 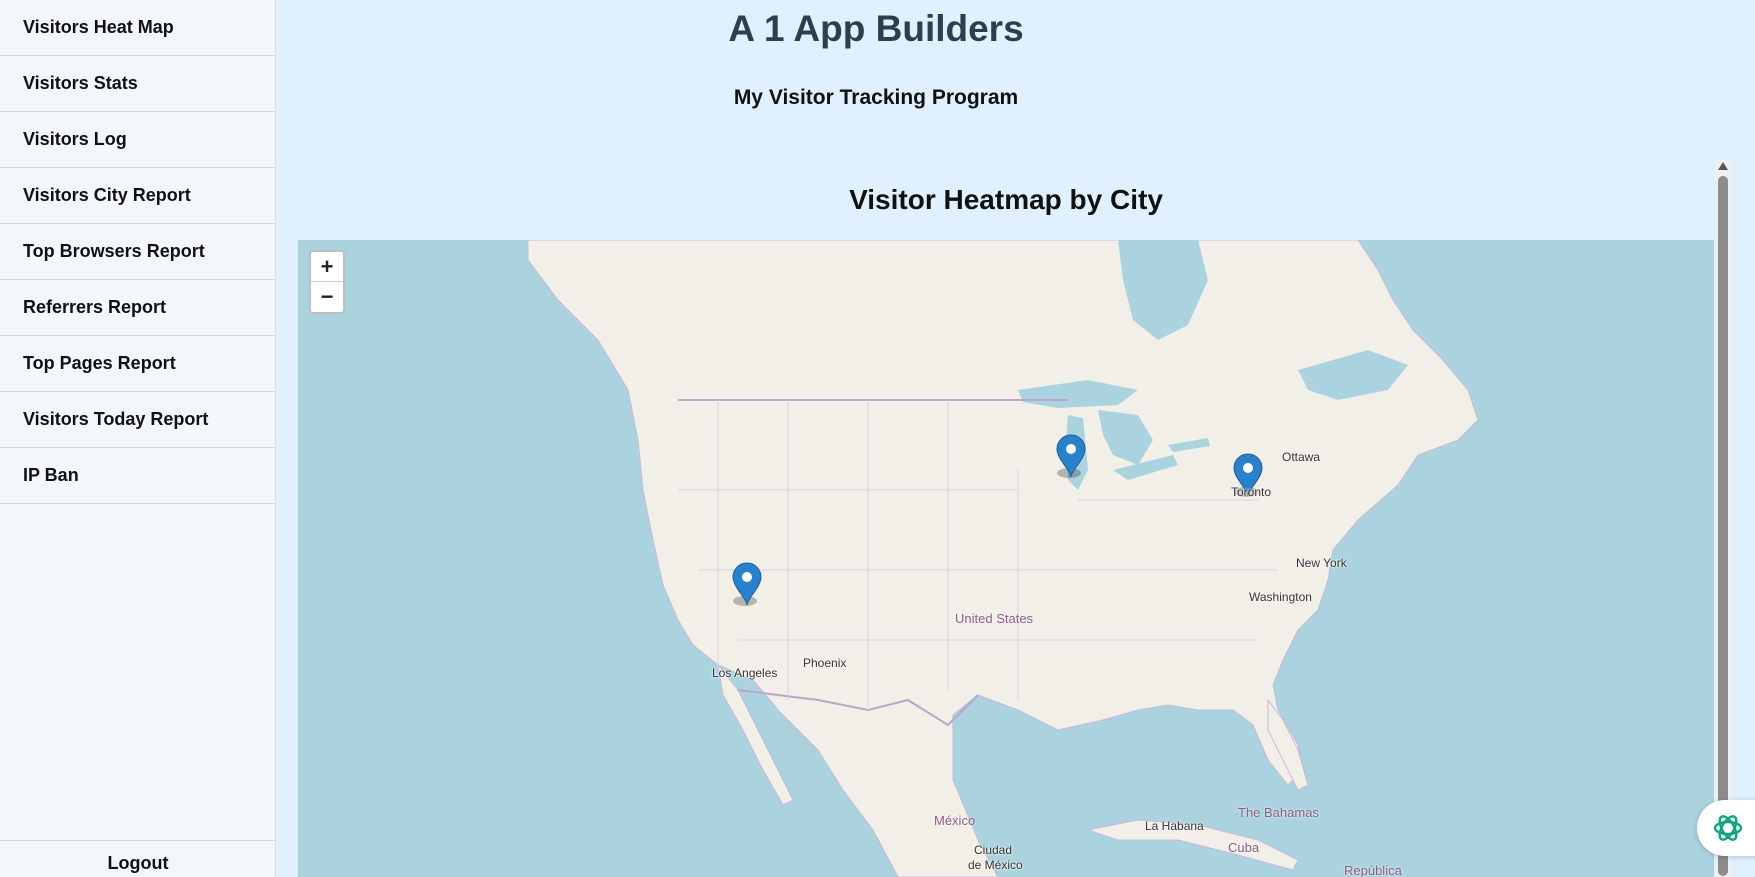 What do you see at coordinates (995, 865) in the screenshot?
I see `map-label-de-mexico: de México` at bounding box center [995, 865].